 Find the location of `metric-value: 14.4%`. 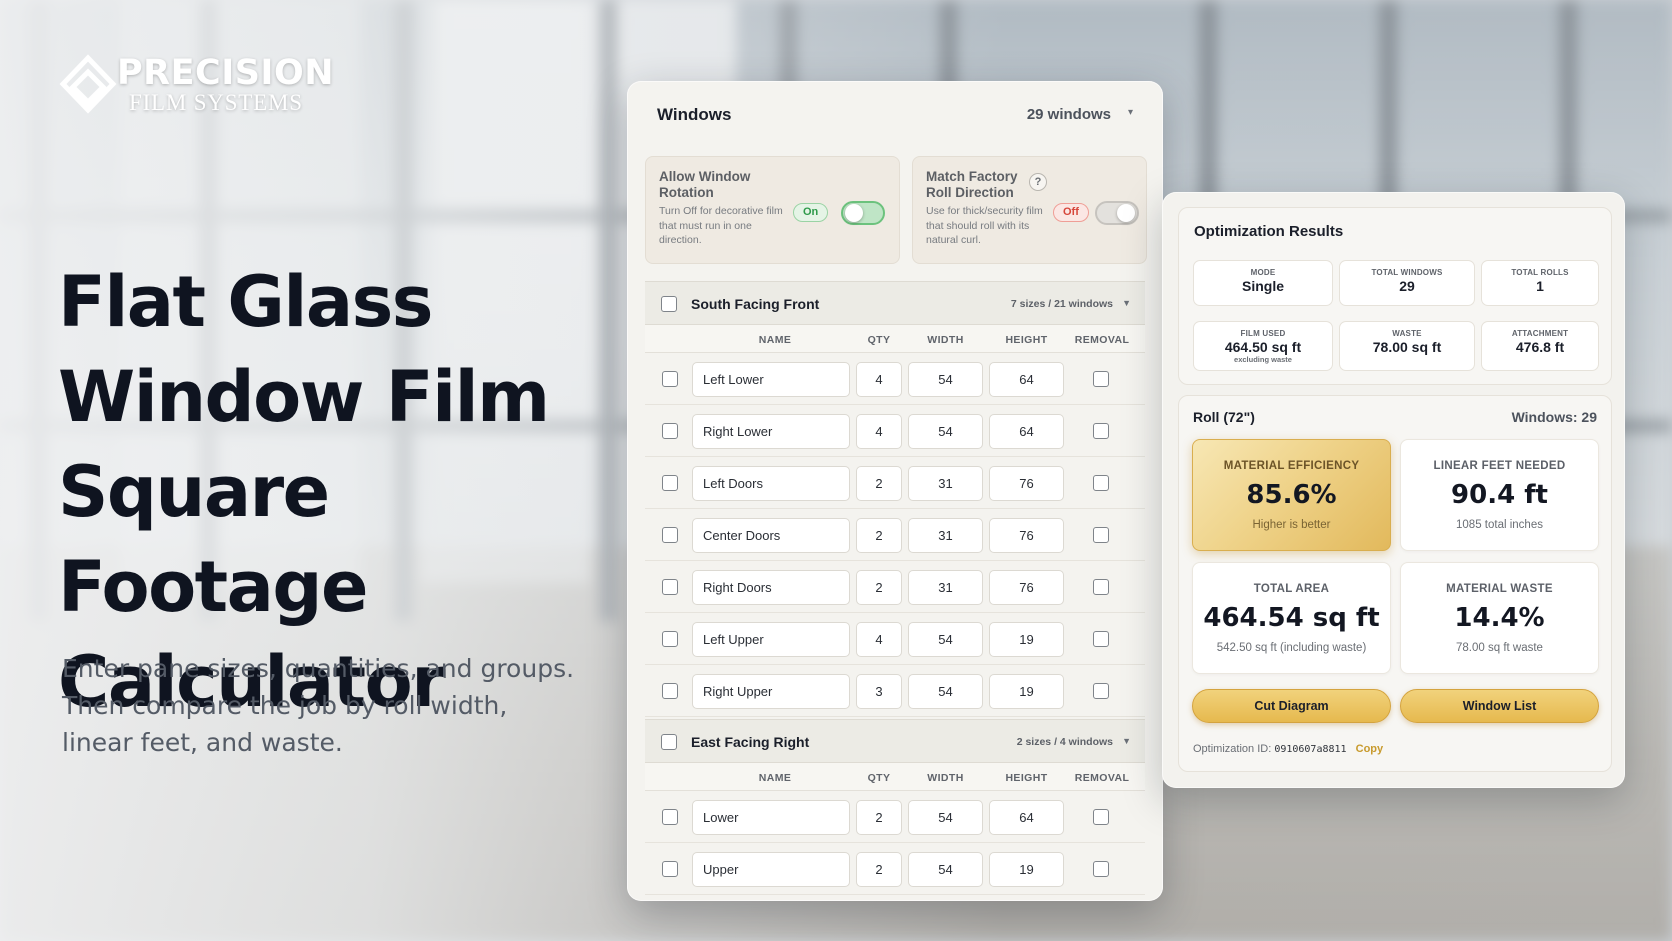

metric-value: 14.4% is located at coordinates (1499, 618).